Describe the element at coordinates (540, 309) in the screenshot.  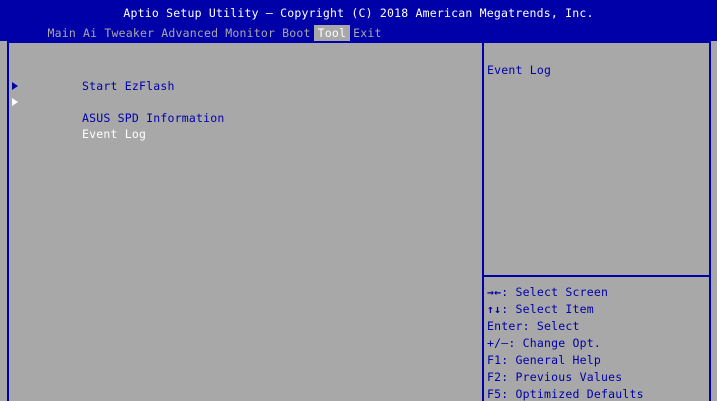
I see `key-hint-select-item: ↑↓: Select Item` at that location.